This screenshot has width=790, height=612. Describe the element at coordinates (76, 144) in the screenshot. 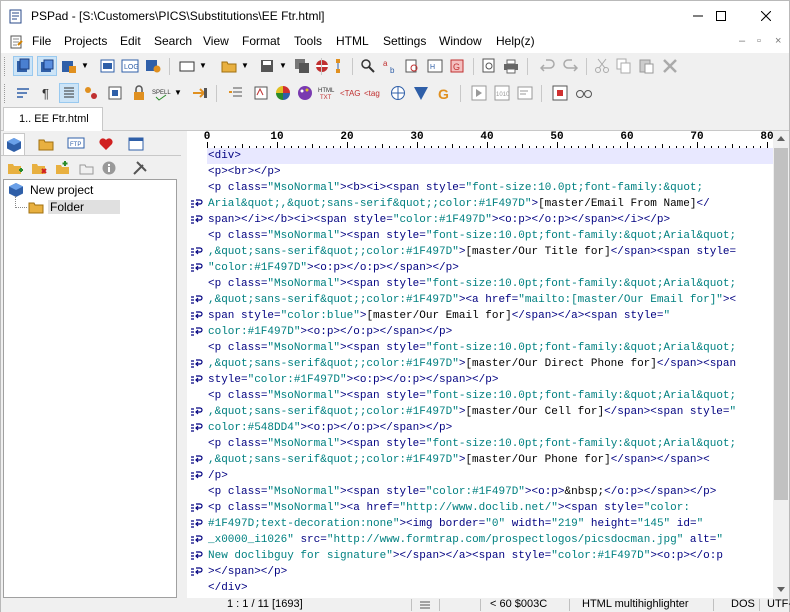

I see `tab-ftp: FTP` at that location.